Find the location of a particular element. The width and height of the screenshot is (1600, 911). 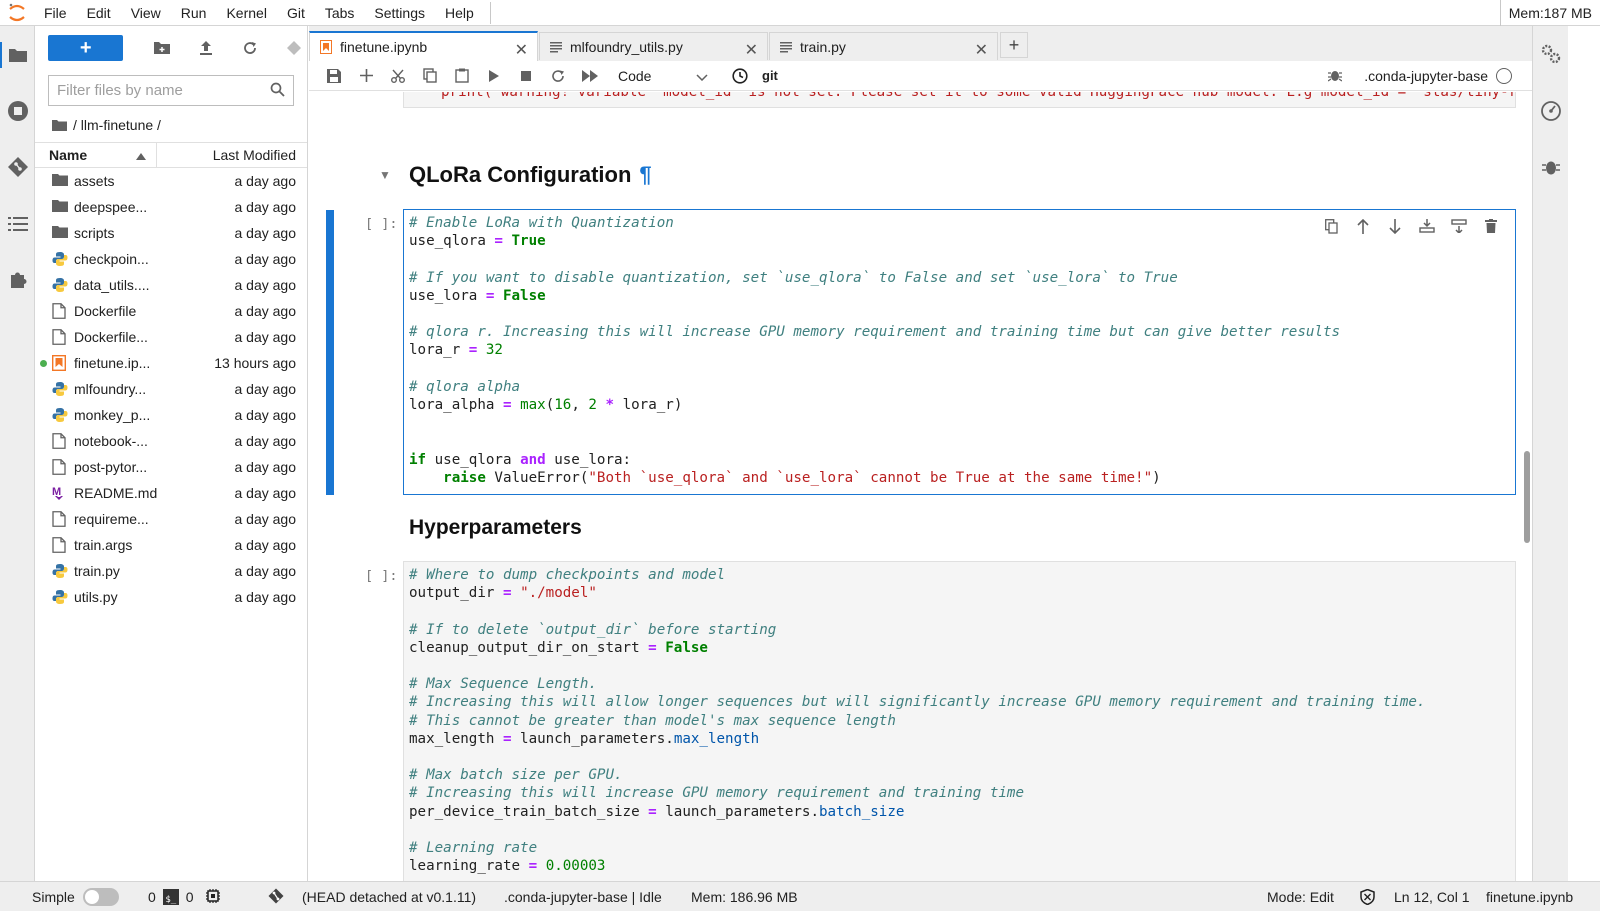

tab-finetune-ipynb: finetune.ipynb ✕ is located at coordinates (423, 46).